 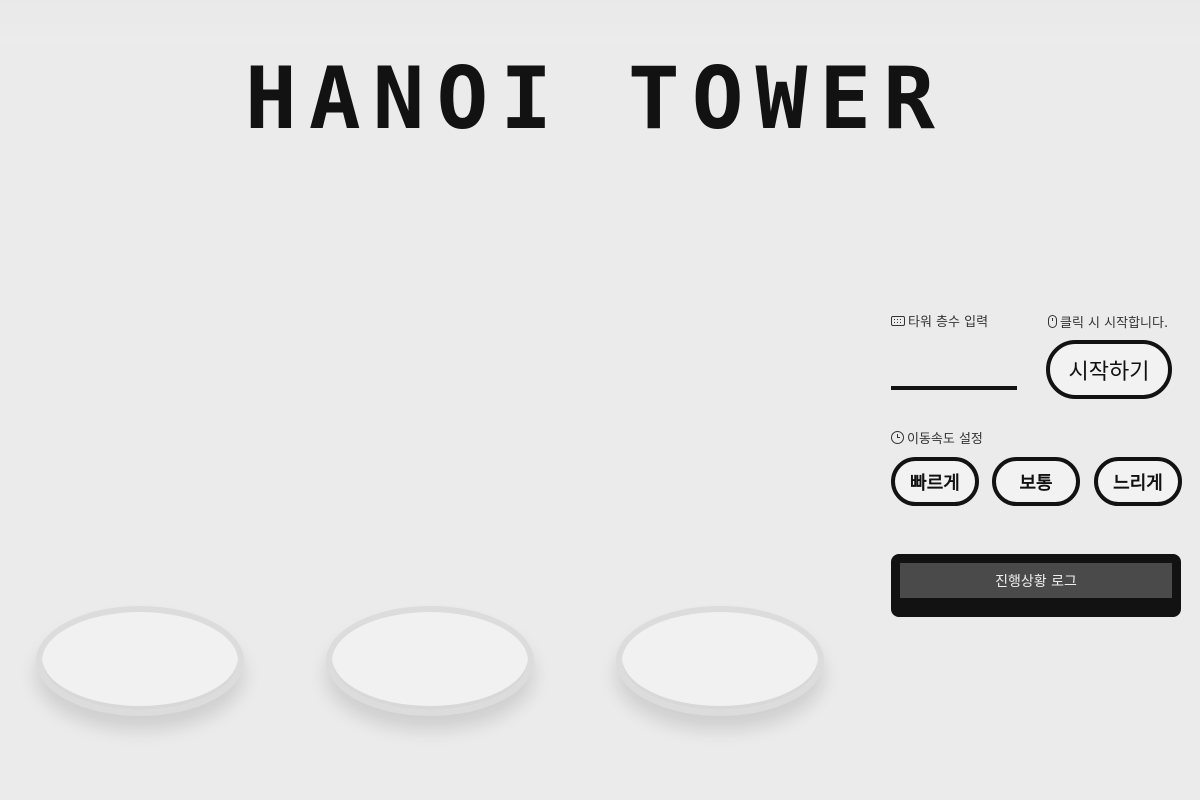 I want to click on top-band, so click(x=600, y=22).